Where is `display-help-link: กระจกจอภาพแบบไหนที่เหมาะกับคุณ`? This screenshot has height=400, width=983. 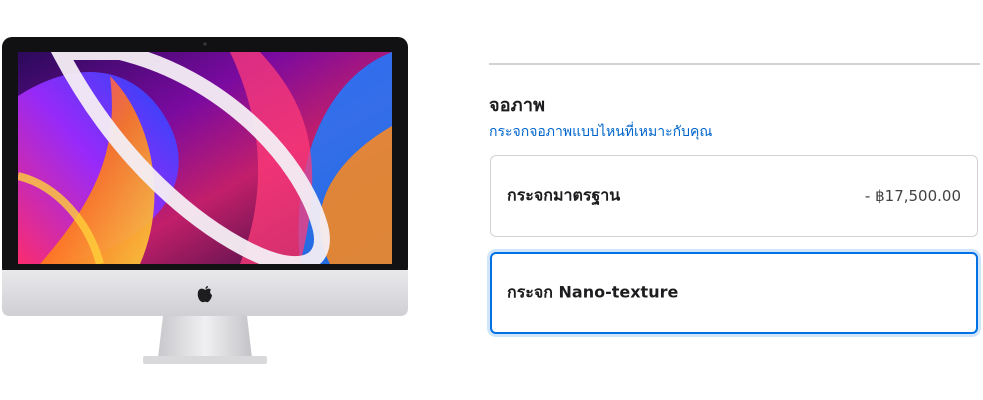
display-help-link: กระจกจอภาพแบบไหนที่เหมาะกับคุณ is located at coordinates (600, 132).